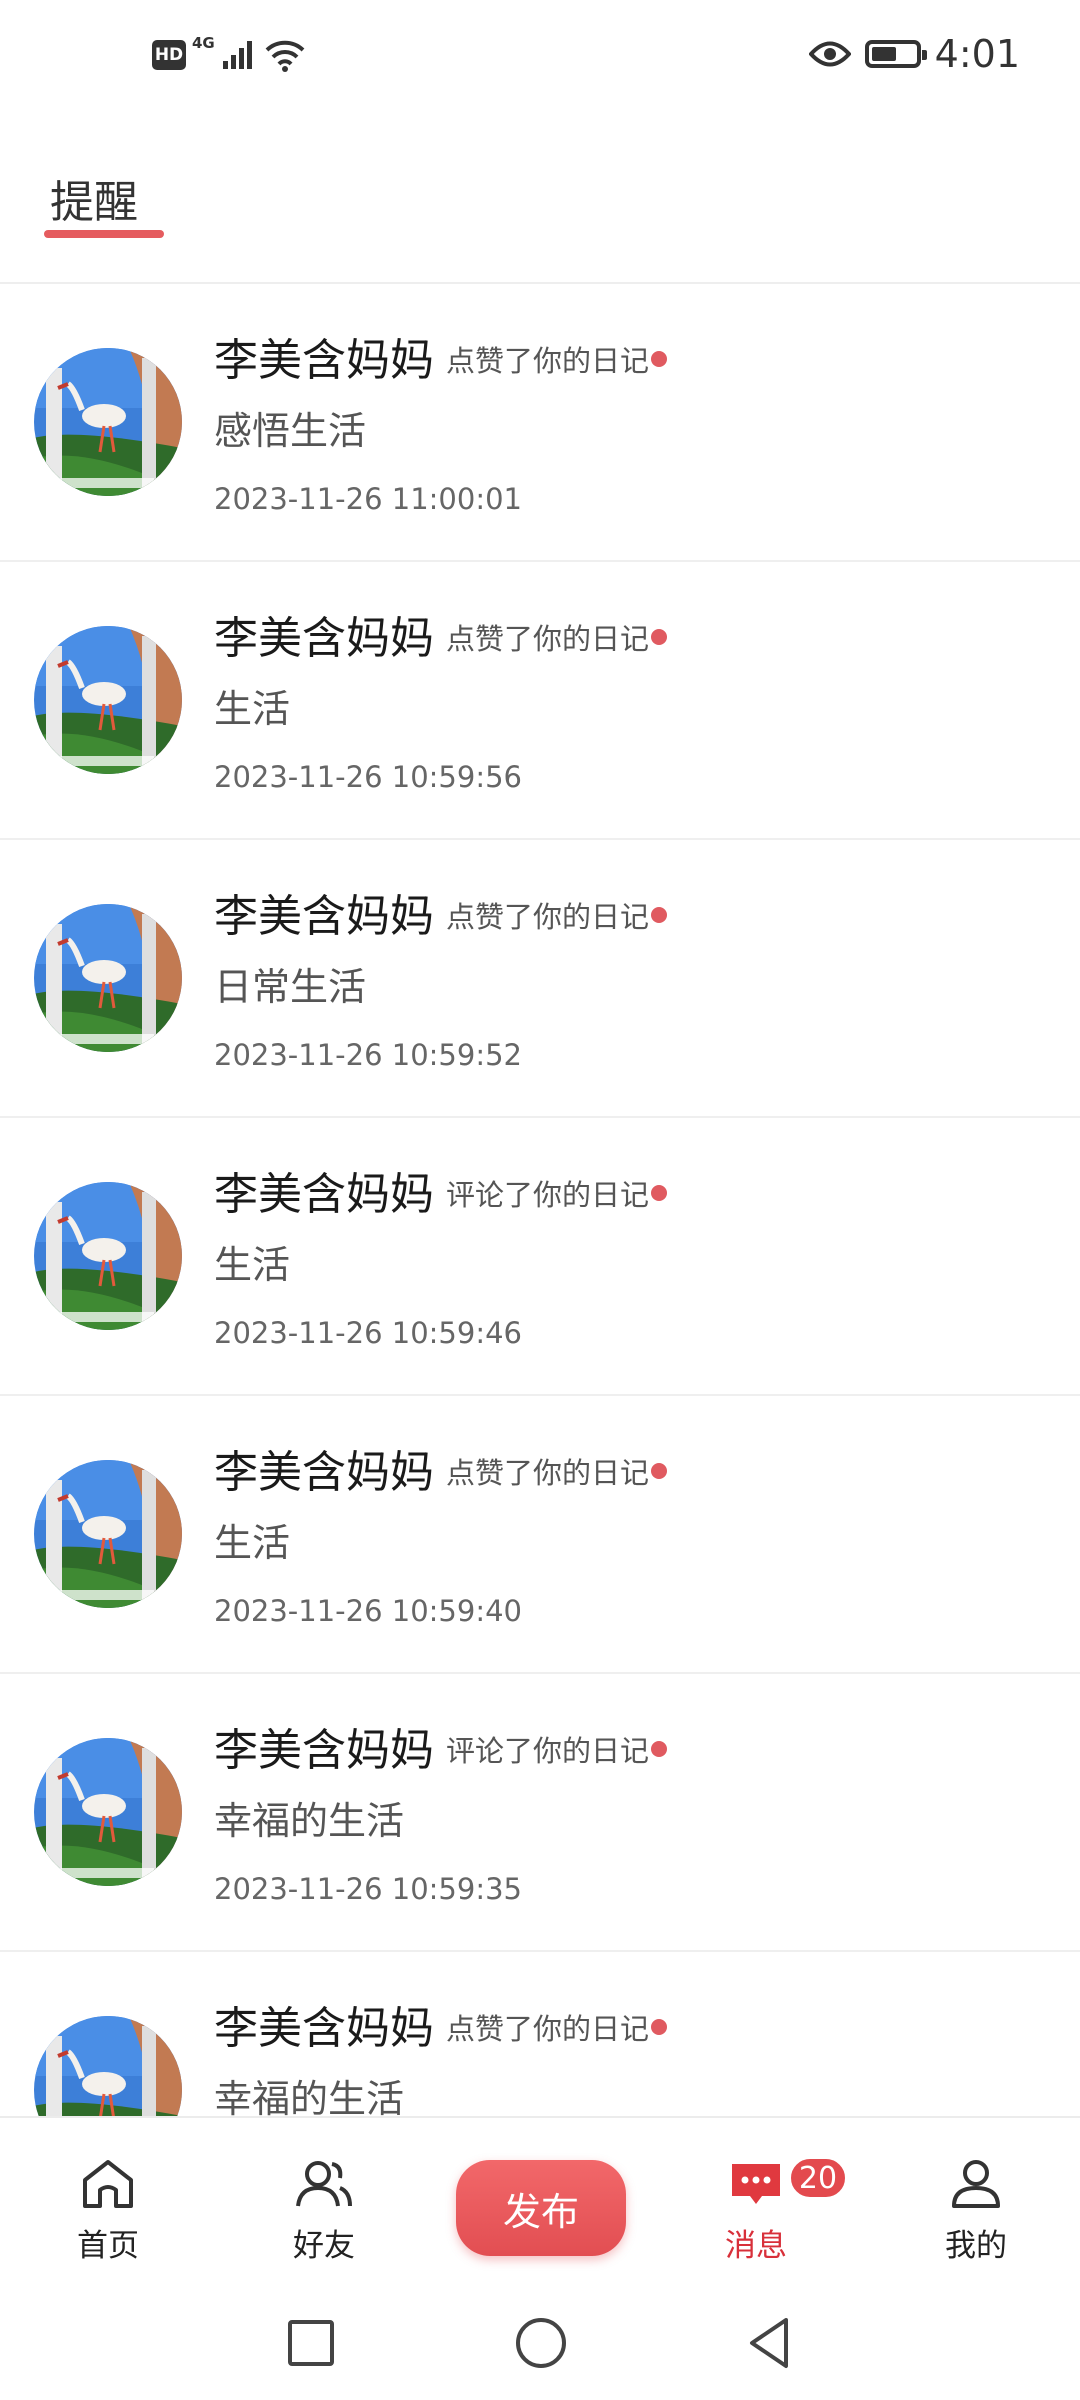 The image size is (1080, 2400). What do you see at coordinates (818, 2178) in the screenshot?
I see `messages-badge: 20` at bounding box center [818, 2178].